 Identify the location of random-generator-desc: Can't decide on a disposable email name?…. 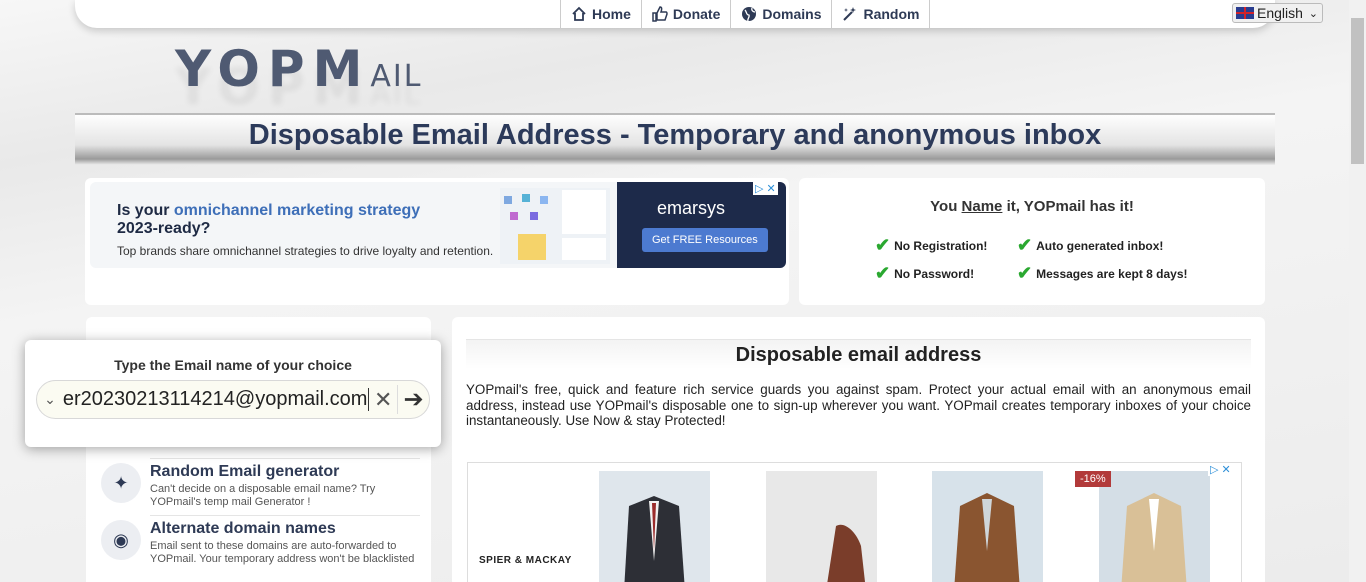
(263, 495).